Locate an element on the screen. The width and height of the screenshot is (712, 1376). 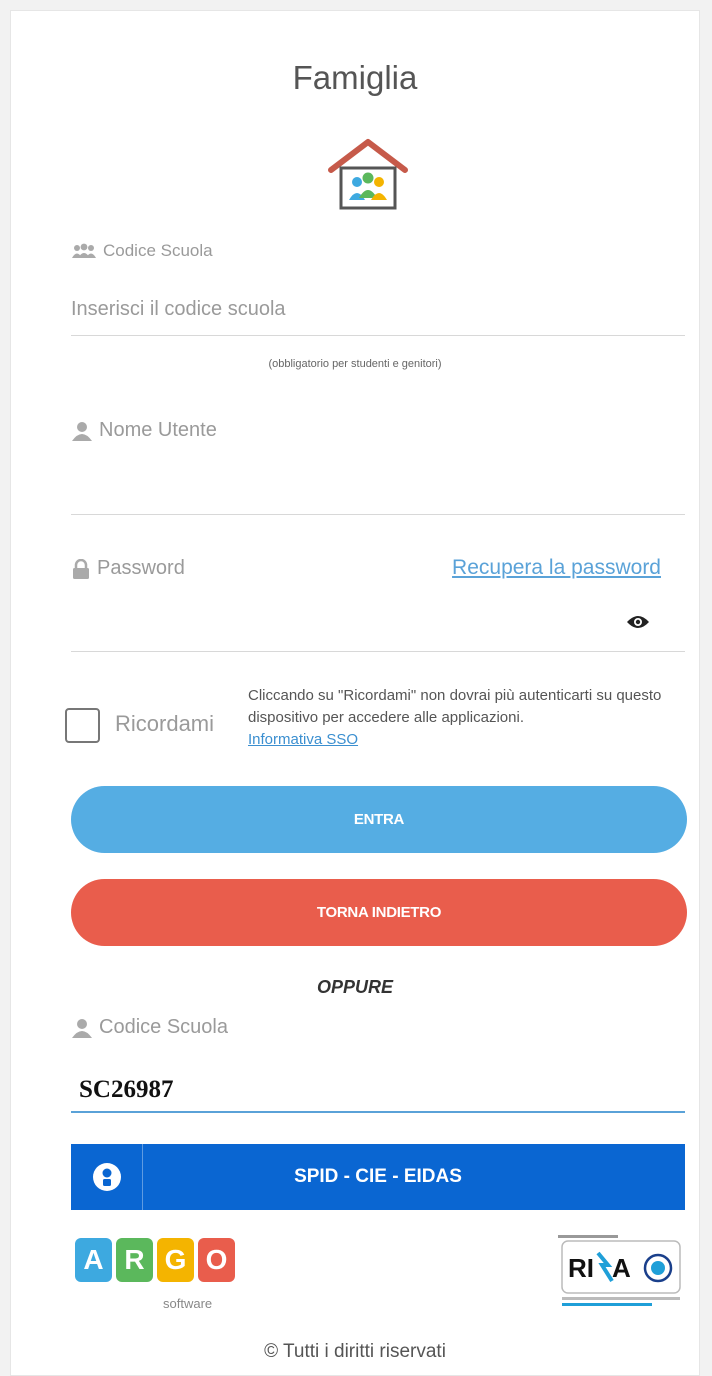
spid-button-label: SPID - CIE - EIDAS is located at coordinates (378, 1176).